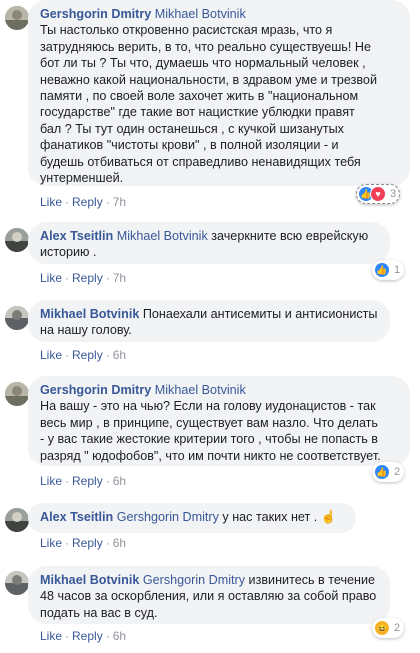 Image resolution: width=420 pixels, height=653 pixels. What do you see at coordinates (269, 517) in the screenshot?
I see `comment-text-line: у нас таких нет .` at bounding box center [269, 517].